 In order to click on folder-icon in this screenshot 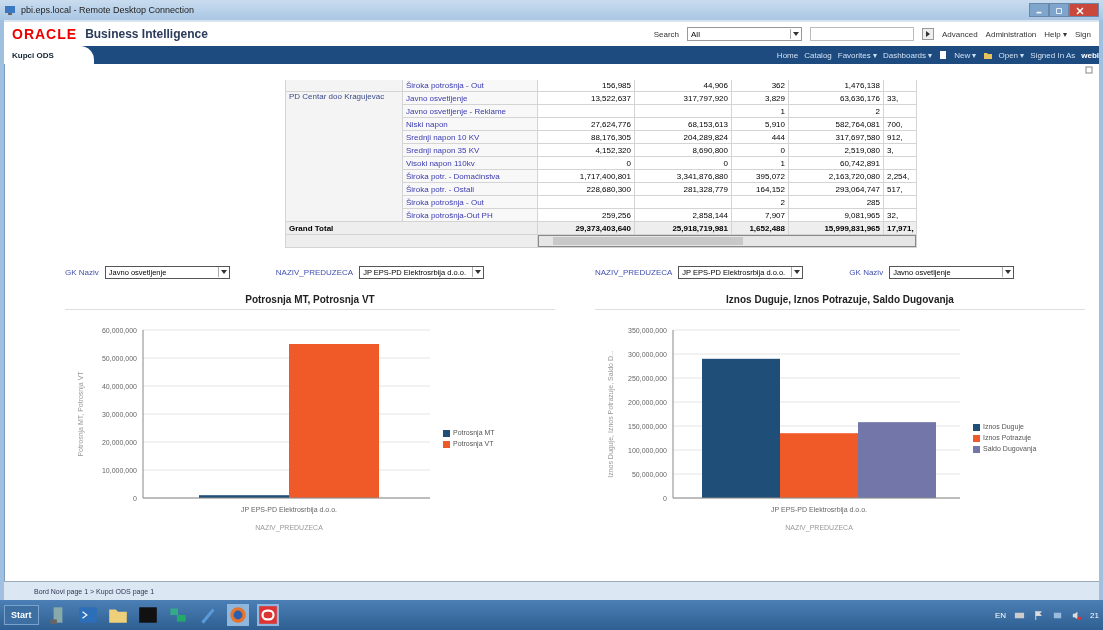, I will do `click(987, 55)`.